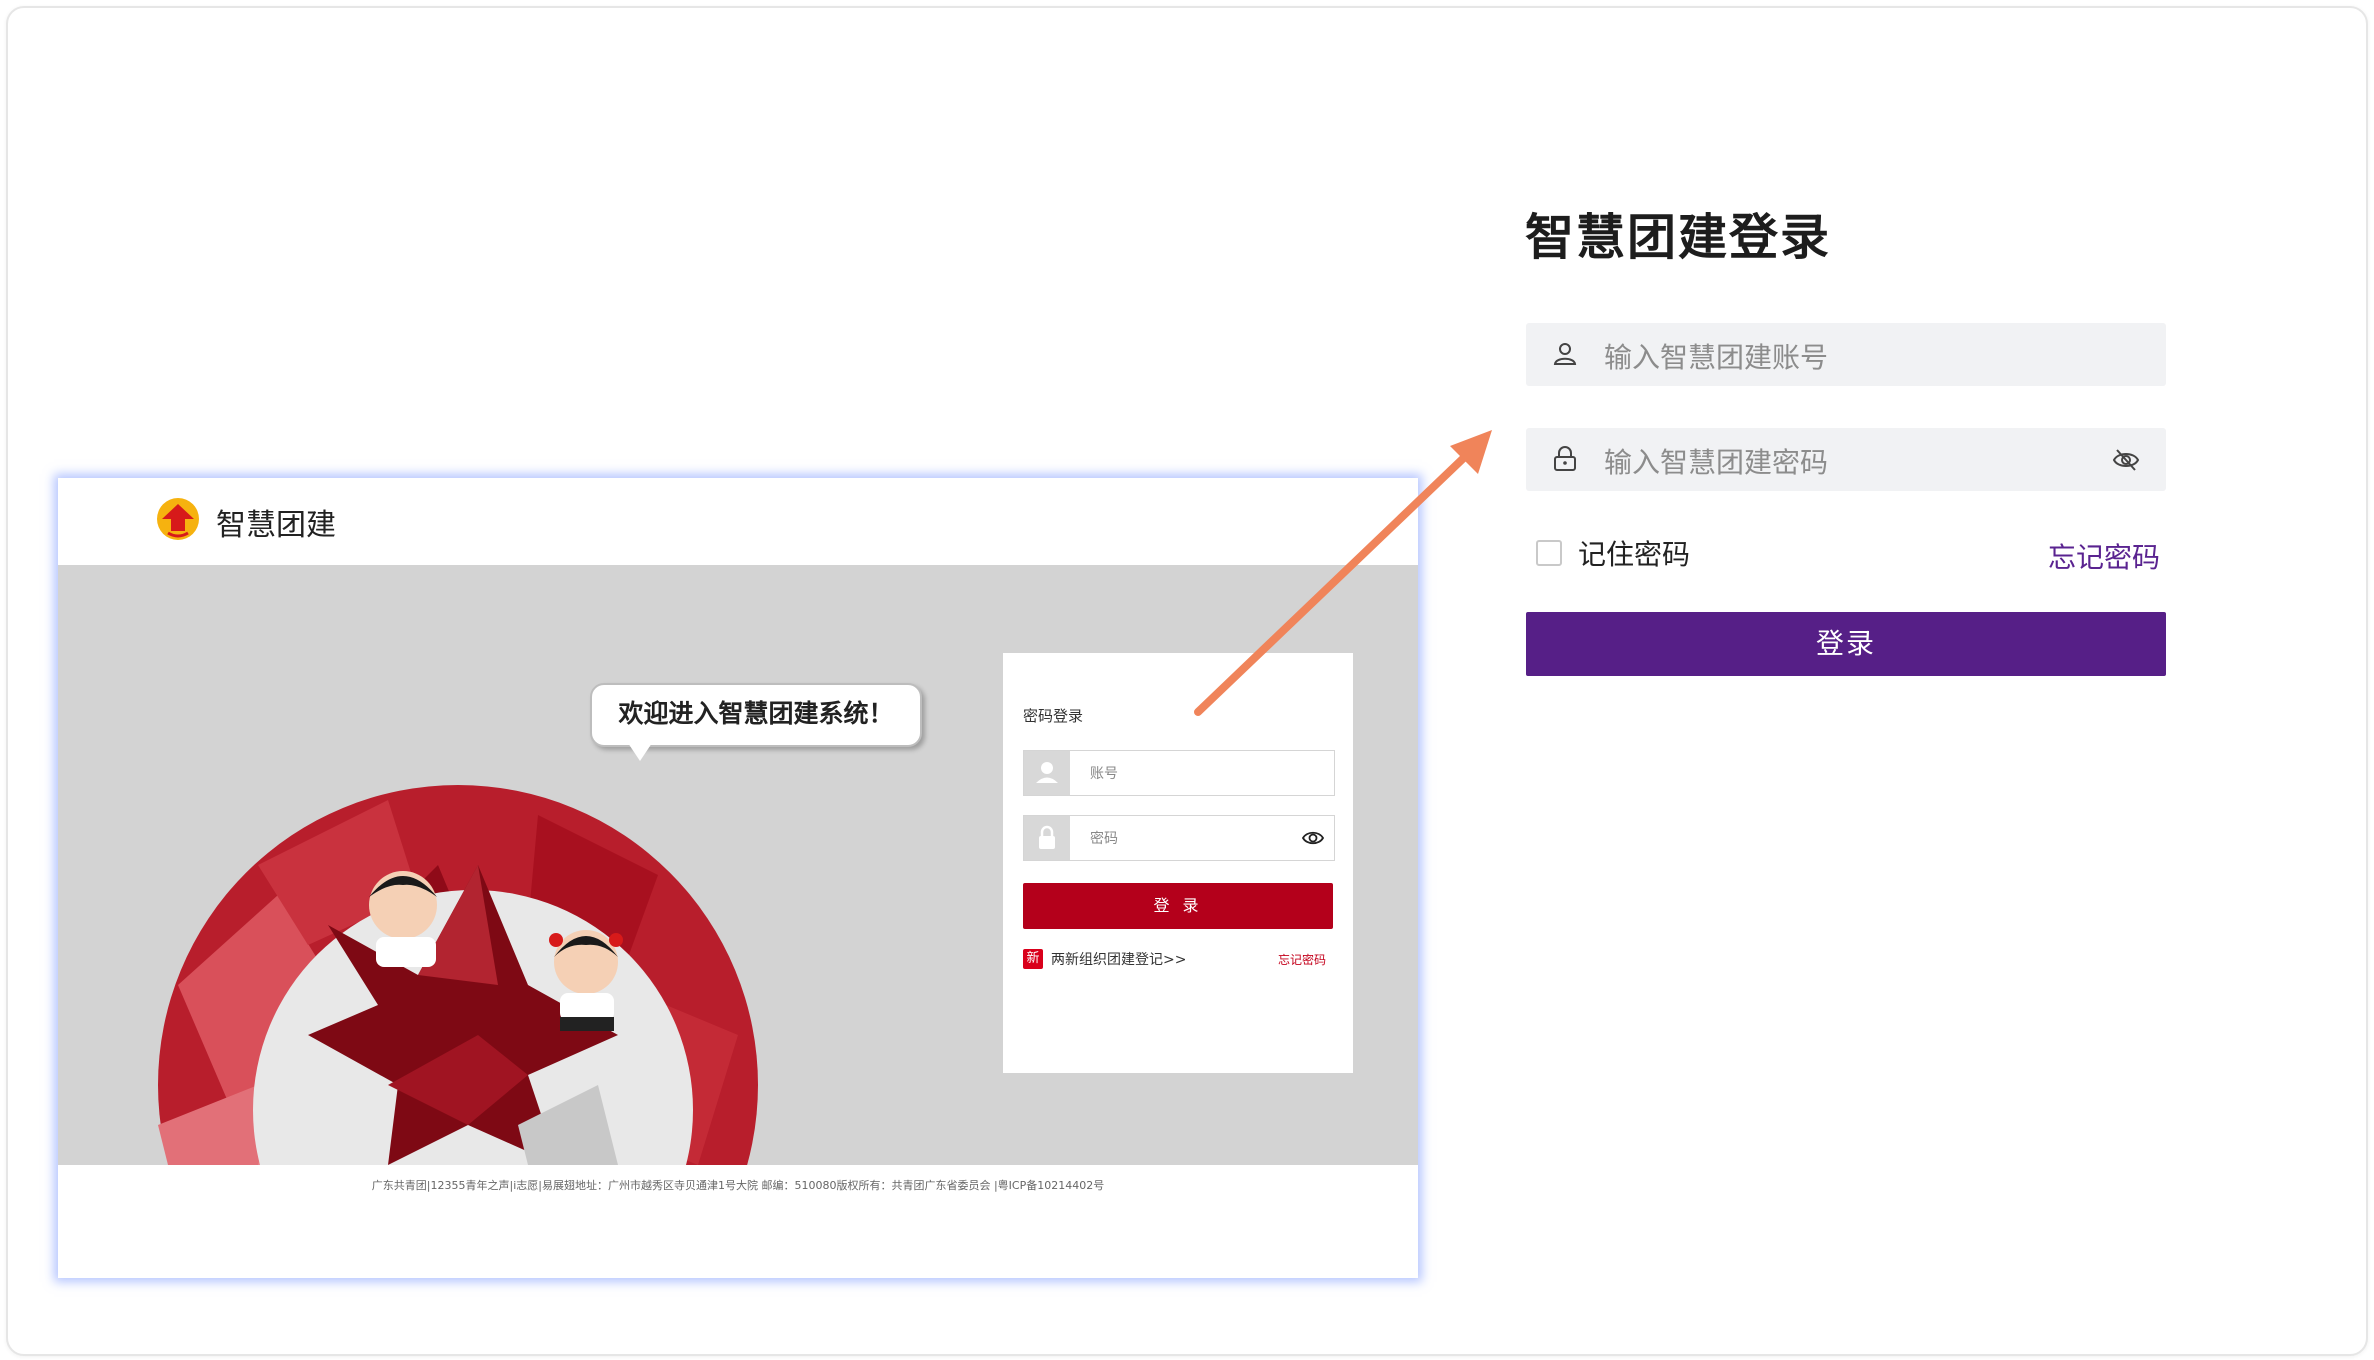  What do you see at coordinates (1179, 773) in the screenshot?
I see `old-account-input: 账号` at bounding box center [1179, 773].